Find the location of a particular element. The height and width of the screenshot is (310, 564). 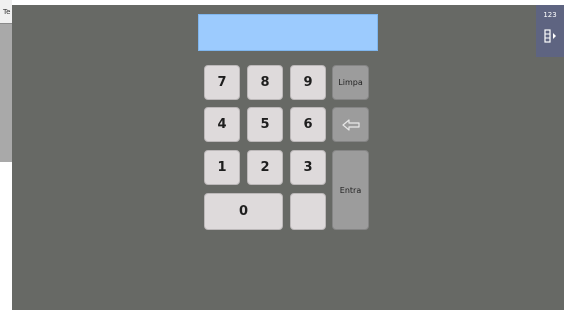

key-0: 0 is located at coordinates (243, 211).